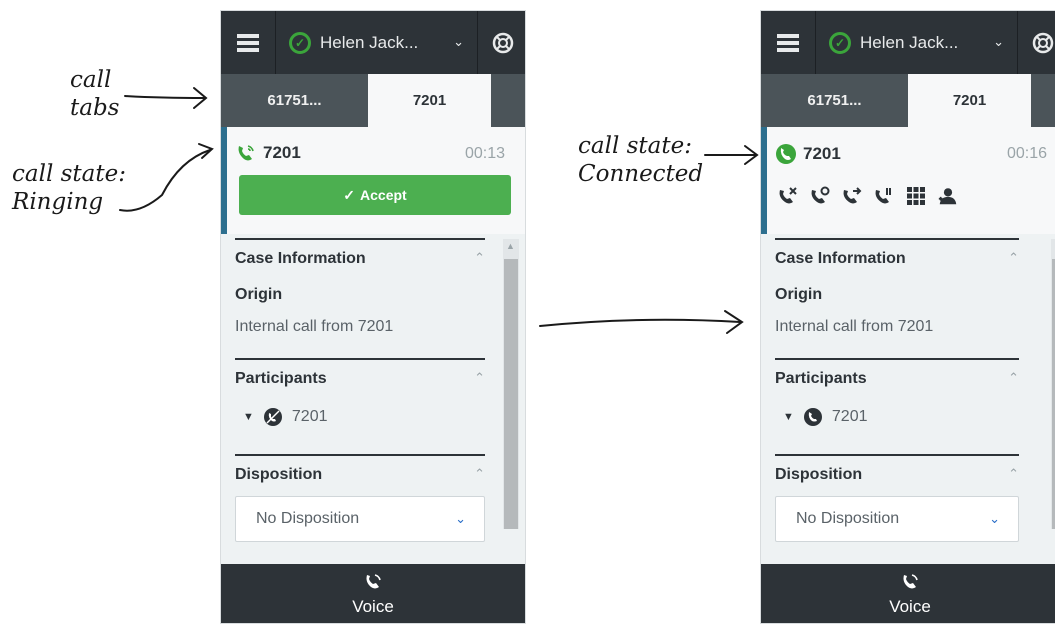  What do you see at coordinates (246, 153) in the screenshot?
I see `ringing-phone-icon` at bounding box center [246, 153].